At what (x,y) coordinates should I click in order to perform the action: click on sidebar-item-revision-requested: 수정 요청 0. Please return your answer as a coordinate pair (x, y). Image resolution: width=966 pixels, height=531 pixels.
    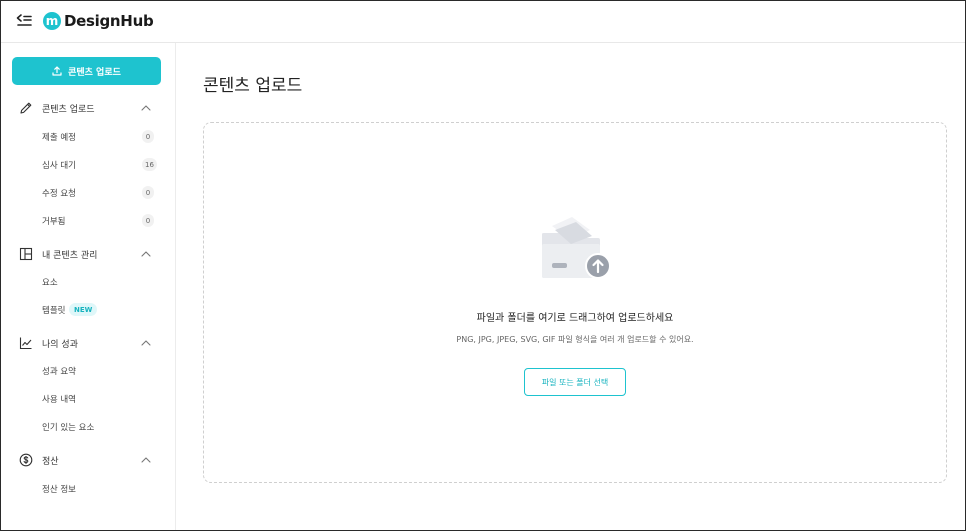
    Looking at the image, I should click on (88, 193).